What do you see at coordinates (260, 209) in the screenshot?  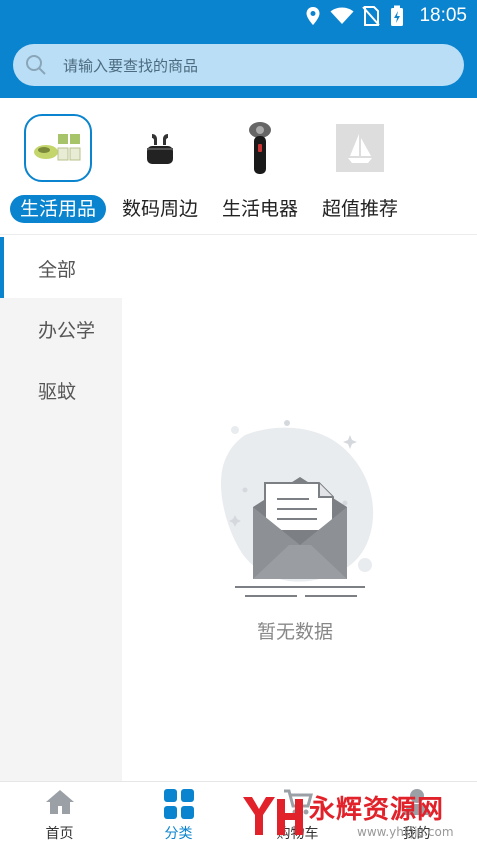 I see `category-label: 生活电器` at bounding box center [260, 209].